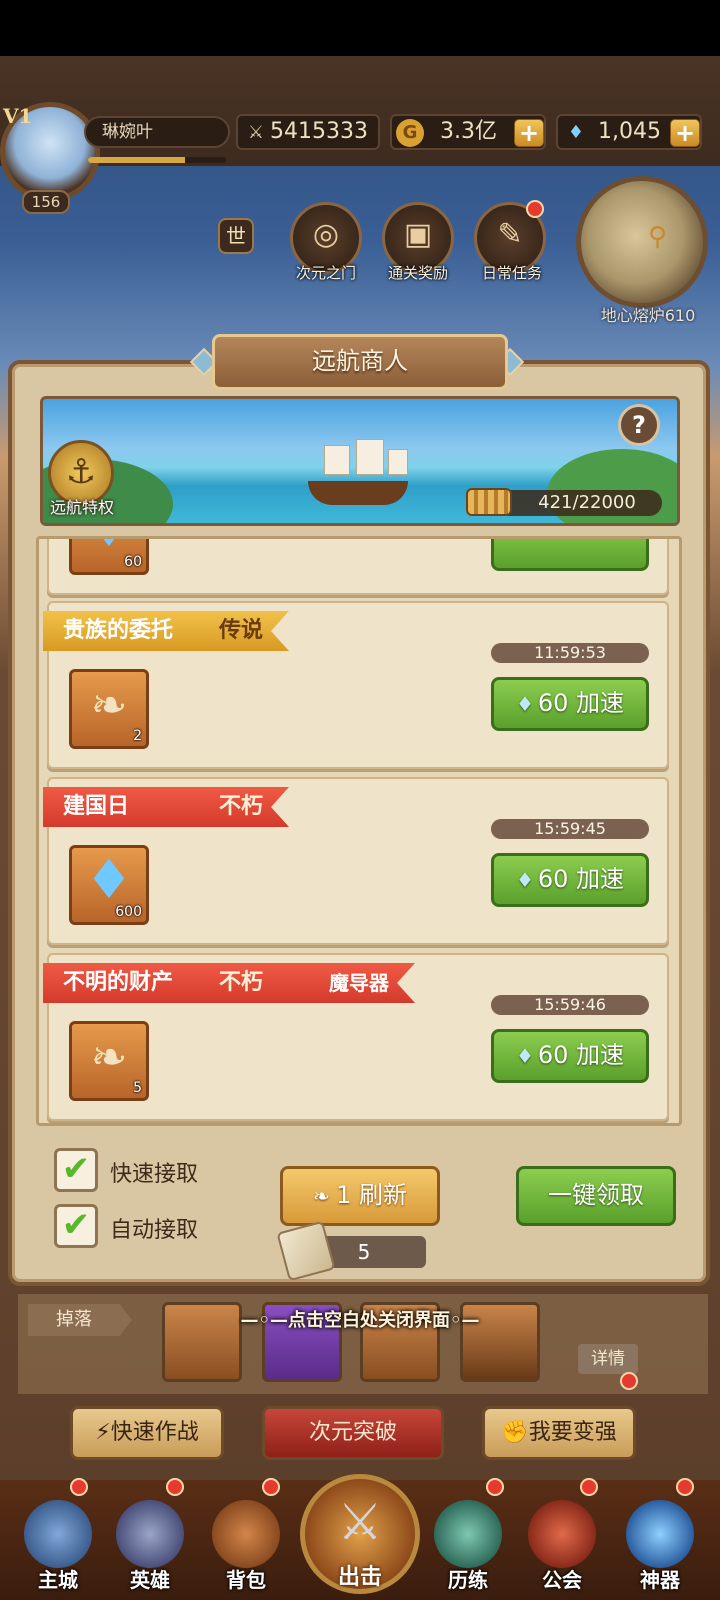 This screenshot has height=1600, width=720. I want to click on player-level: 156, so click(46, 202).